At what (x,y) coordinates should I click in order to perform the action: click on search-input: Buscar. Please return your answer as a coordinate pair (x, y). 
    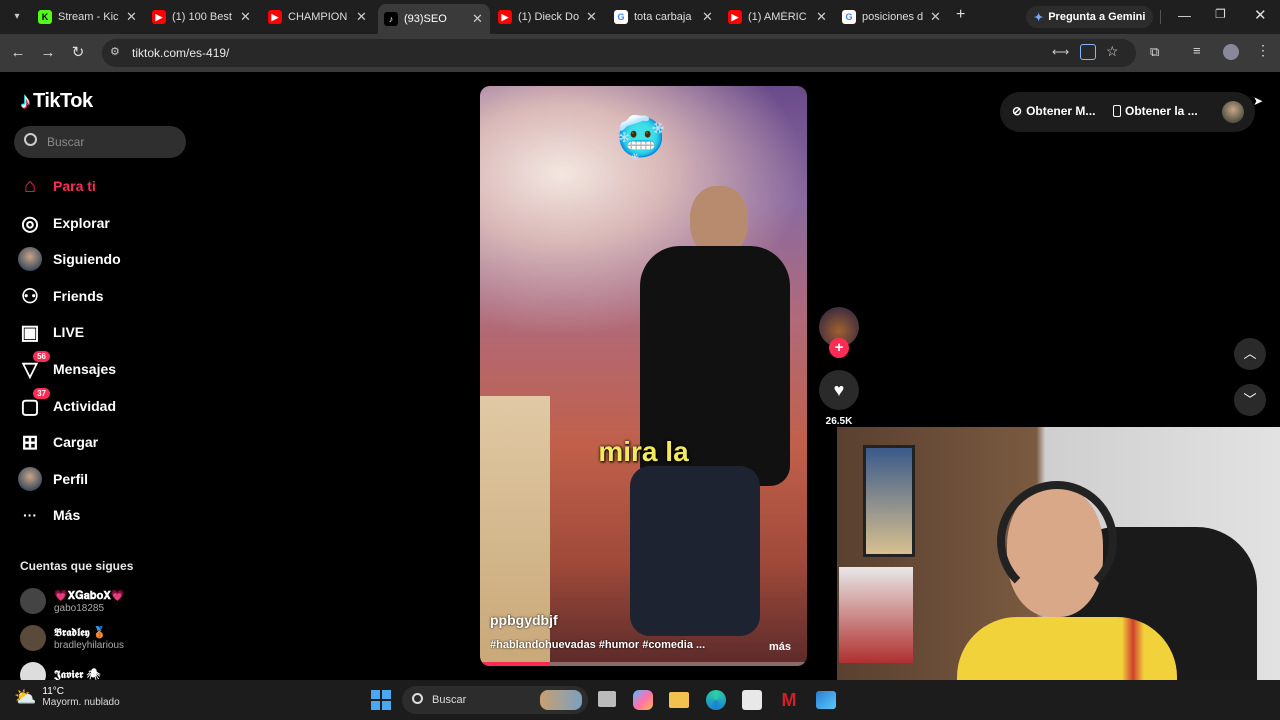
    Looking at the image, I should click on (65, 142).